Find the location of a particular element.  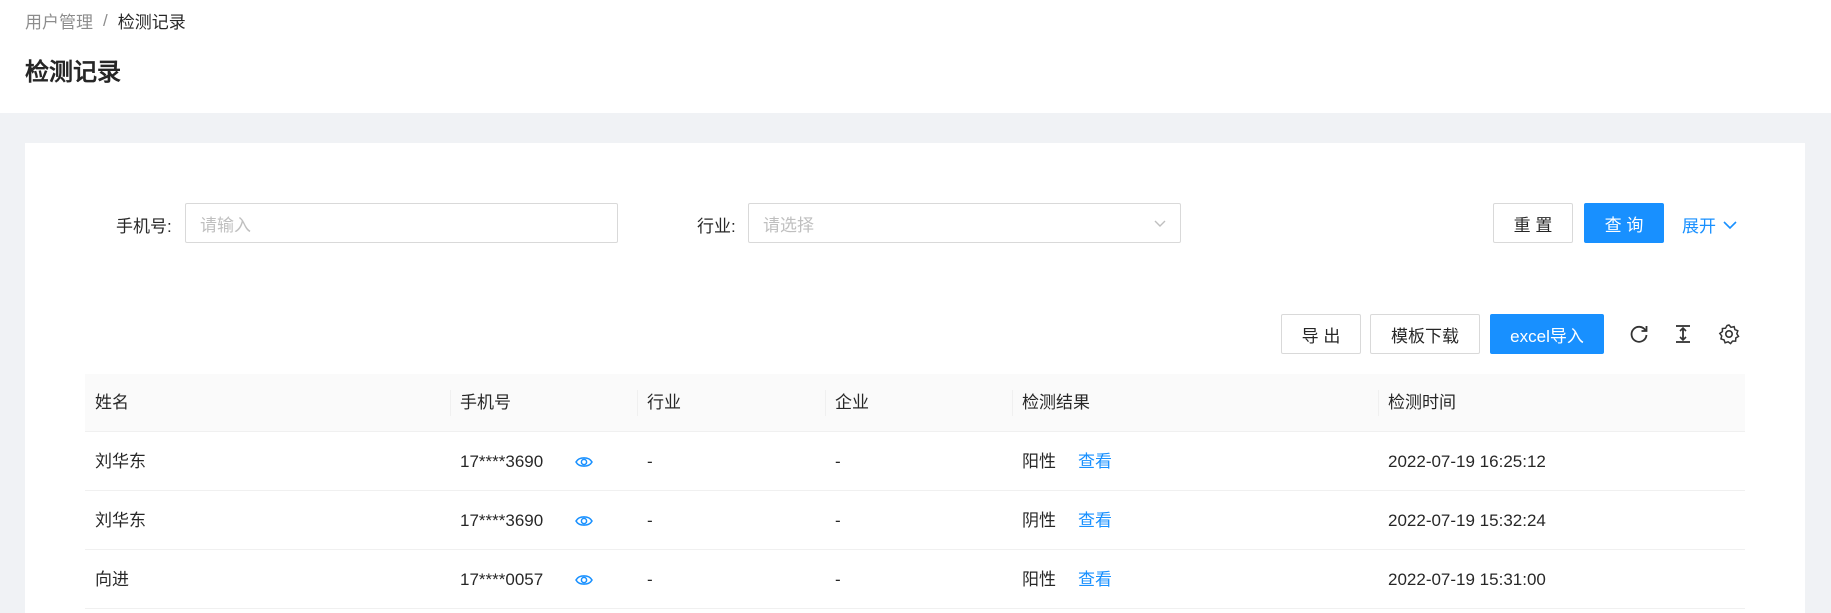

column-header-company: 企业 is located at coordinates (852, 402).